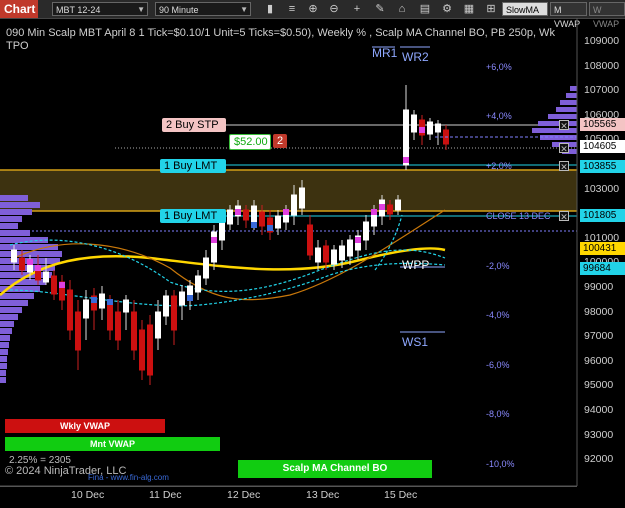  Describe the element at coordinates (193, 216) in the screenshot. I see `buy-lmt-order-2: 1 Buy LMT` at that location.